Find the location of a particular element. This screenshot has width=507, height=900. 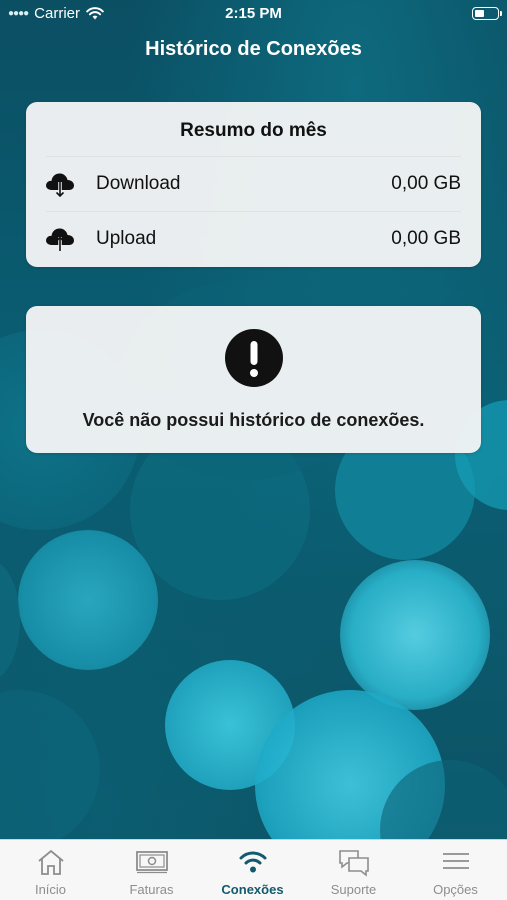

tab-inicio: Início is located at coordinates (50, 870).